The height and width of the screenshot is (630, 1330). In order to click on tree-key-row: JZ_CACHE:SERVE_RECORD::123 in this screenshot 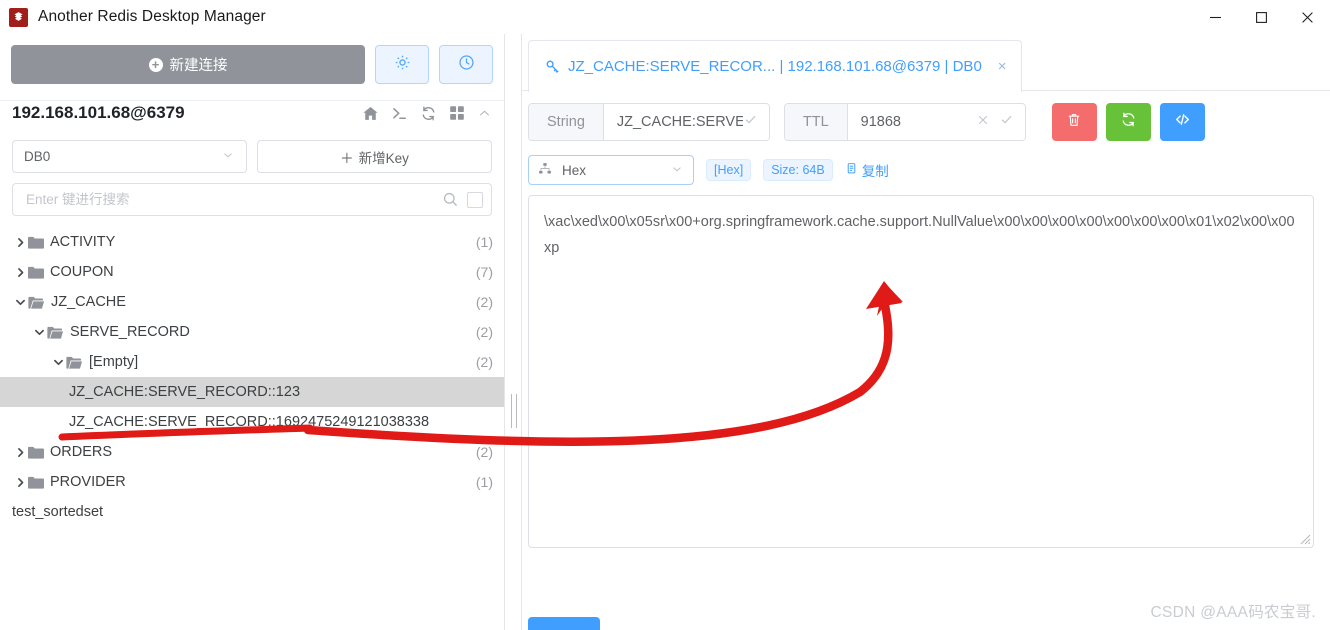, I will do `click(252, 392)`.